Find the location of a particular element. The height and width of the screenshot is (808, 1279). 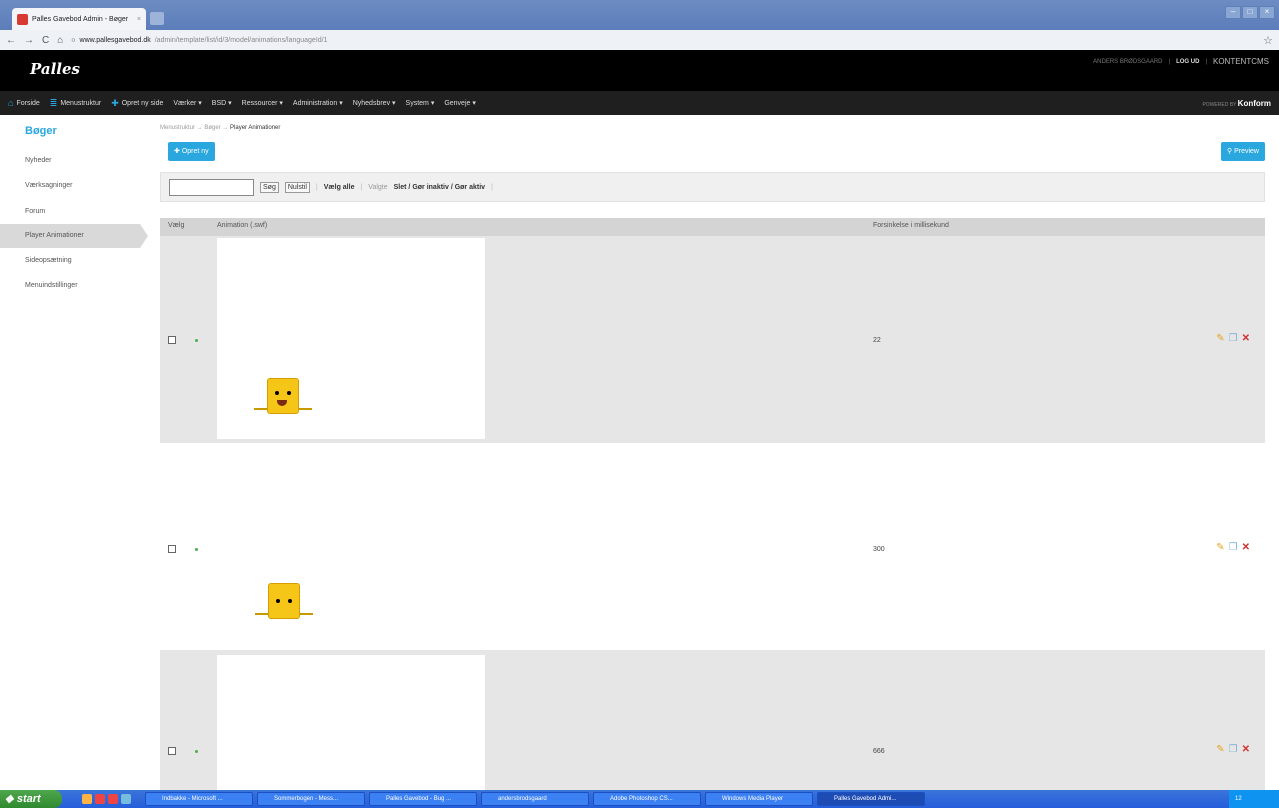

menu-item-forside: ⌂ Forside is located at coordinates (24, 103).